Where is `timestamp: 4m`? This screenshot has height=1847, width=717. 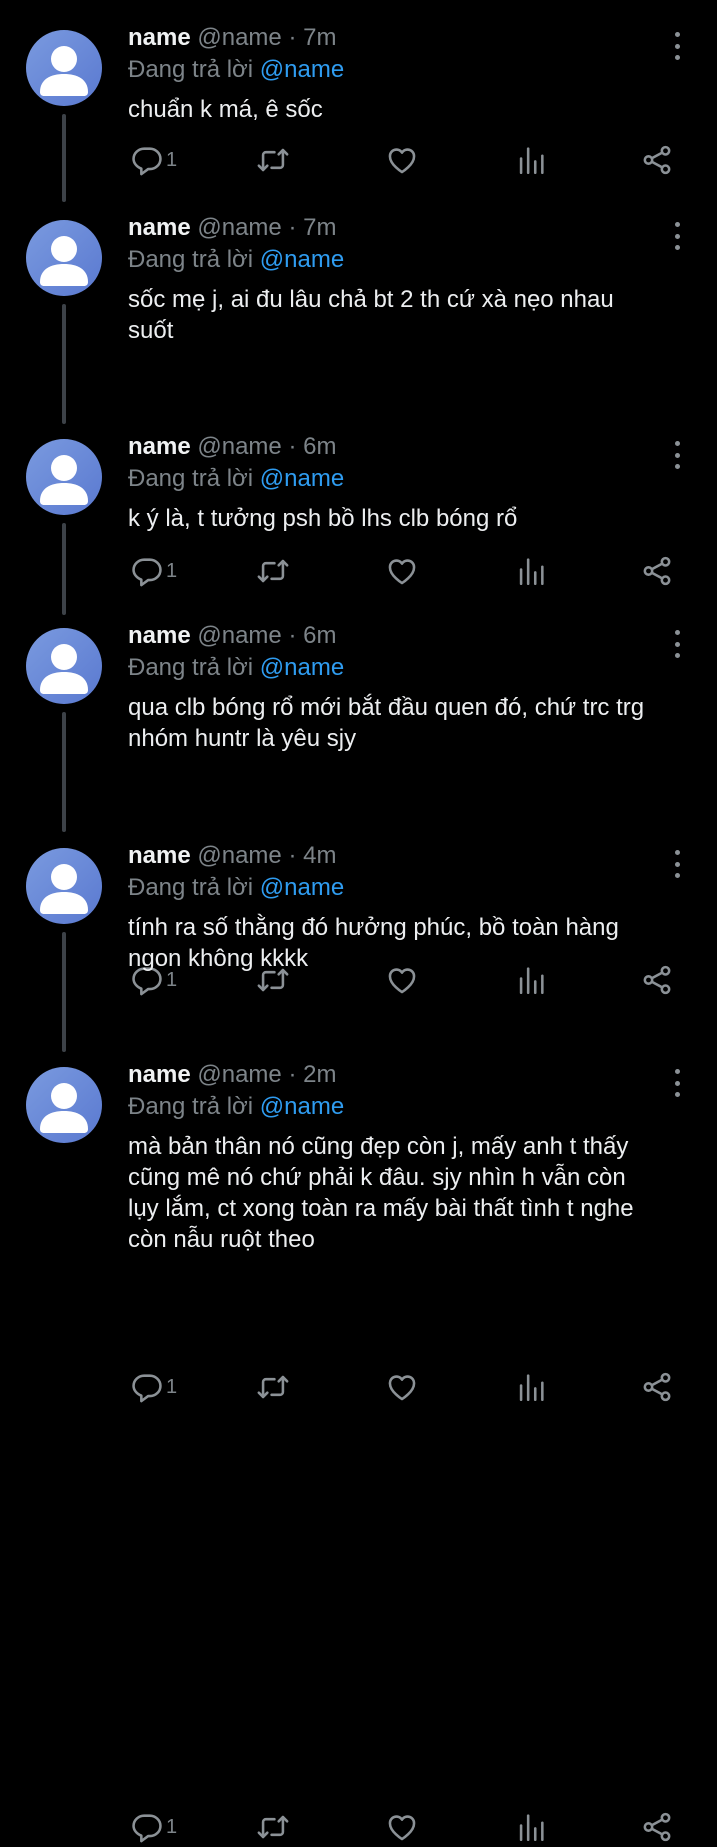
timestamp: 4m is located at coordinates (319, 855).